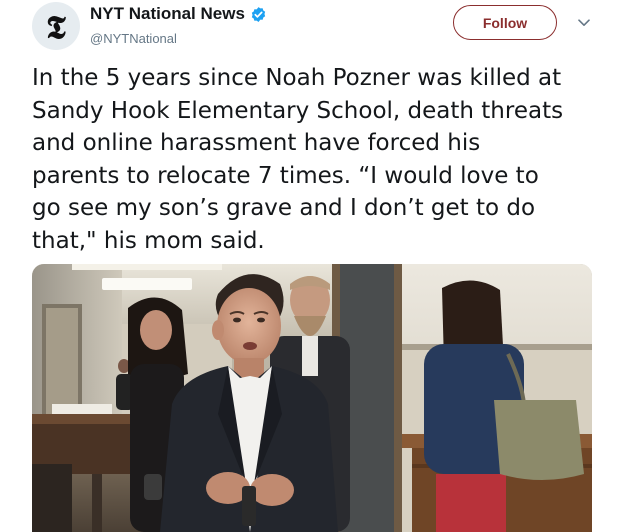  Describe the element at coordinates (148, 240) in the screenshot. I see `tweet-text-line: that," his mom said.` at that location.